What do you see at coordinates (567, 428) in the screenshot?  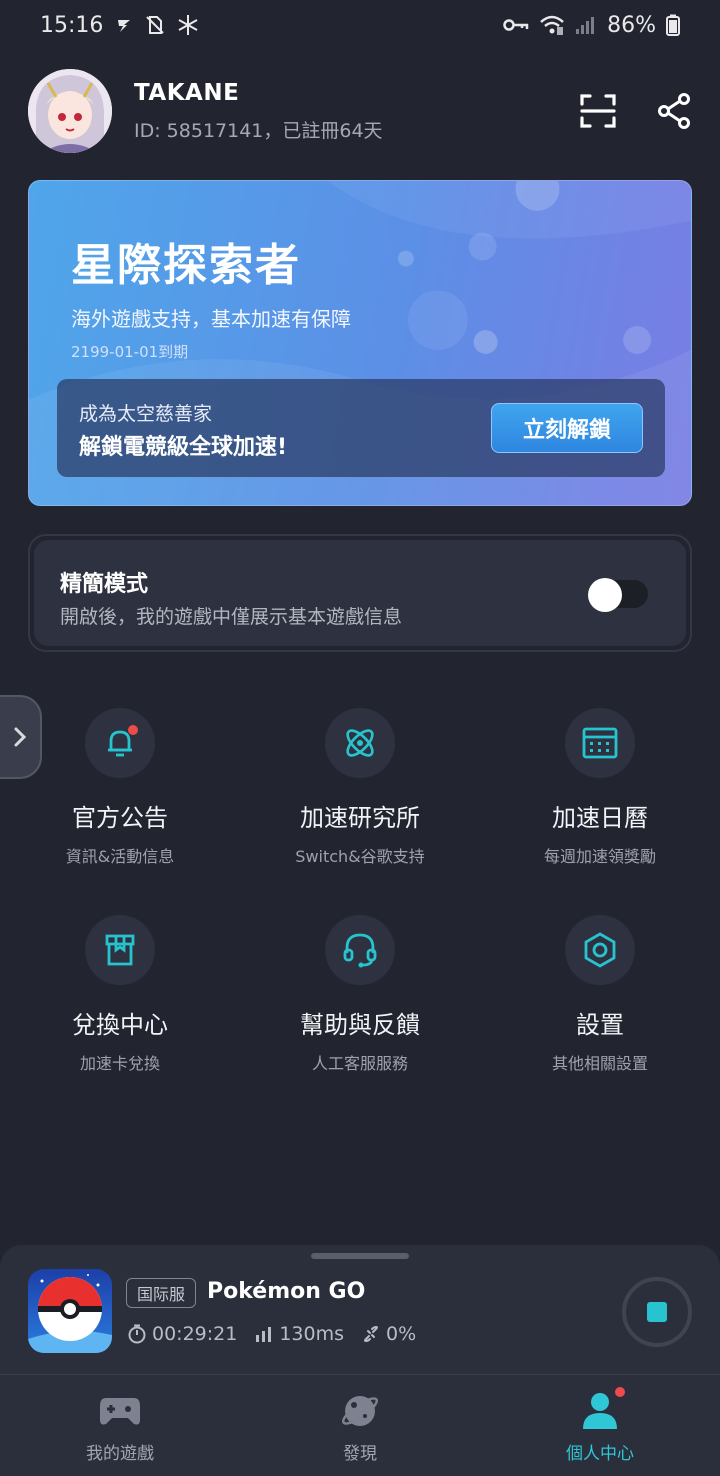 I see `unlock-now-button: 立刻解鎖` at bounding box center [567, 428].